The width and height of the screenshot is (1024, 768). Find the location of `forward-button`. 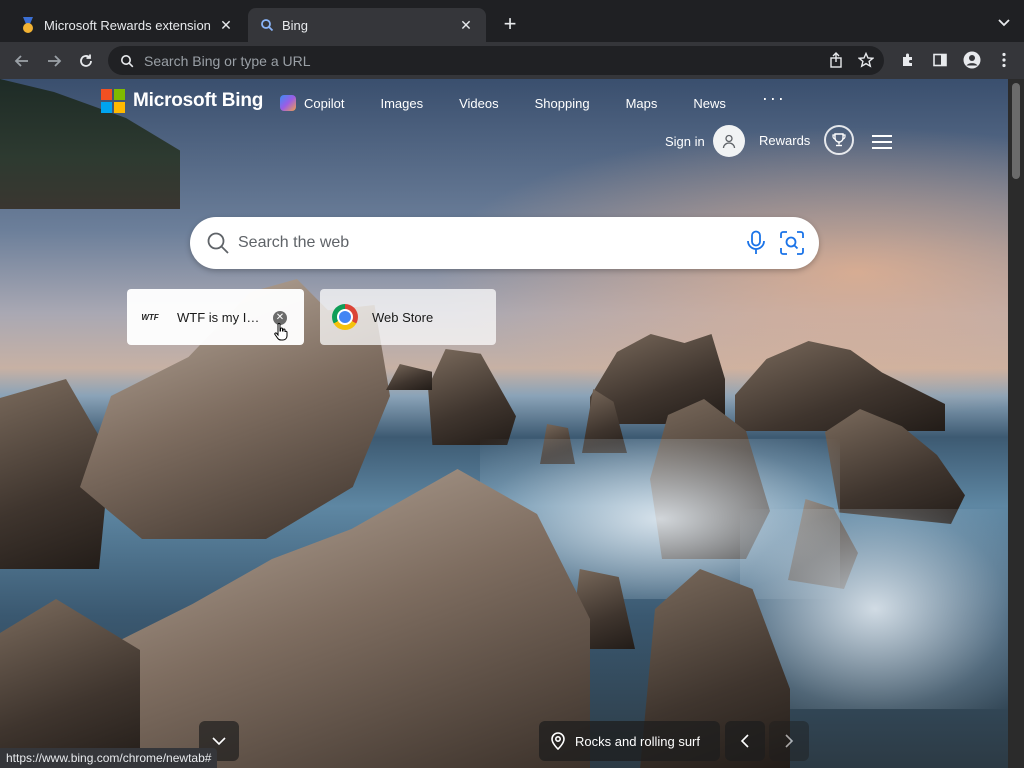

forward-button is located at coordinates (54, 61).